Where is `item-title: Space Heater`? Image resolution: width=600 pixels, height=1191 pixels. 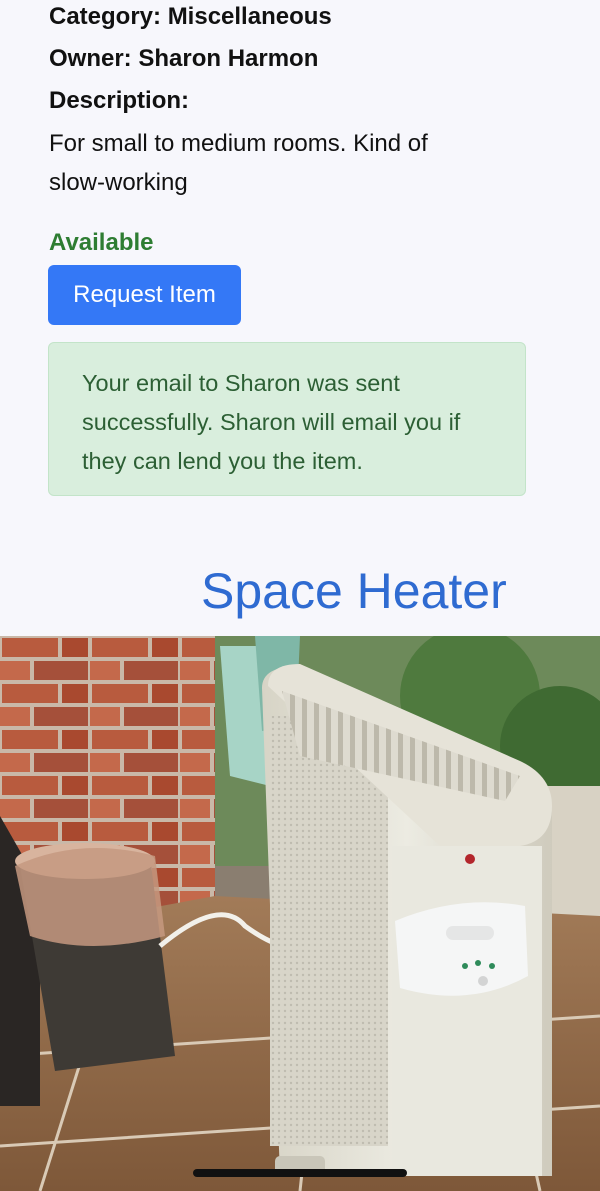
item-title: Space Heater is located at coordinates (354, 591).